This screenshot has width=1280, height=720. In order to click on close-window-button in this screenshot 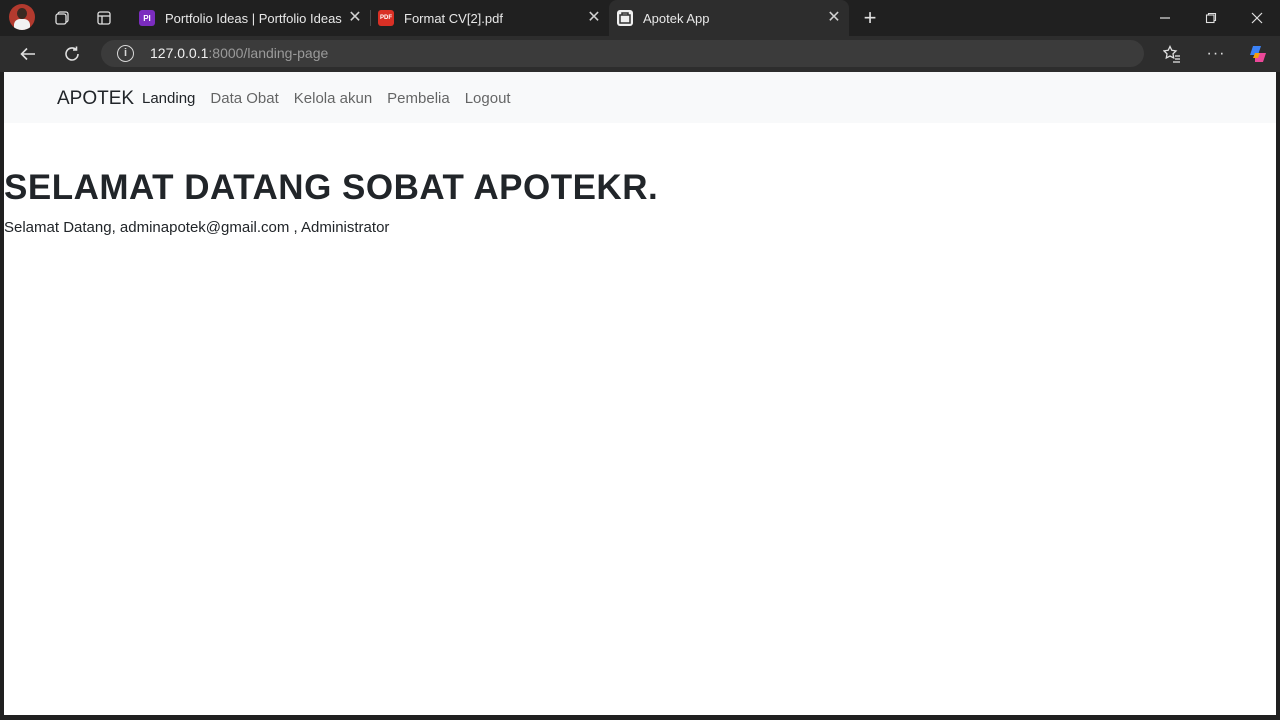, I will do `click(1257, 18)`.